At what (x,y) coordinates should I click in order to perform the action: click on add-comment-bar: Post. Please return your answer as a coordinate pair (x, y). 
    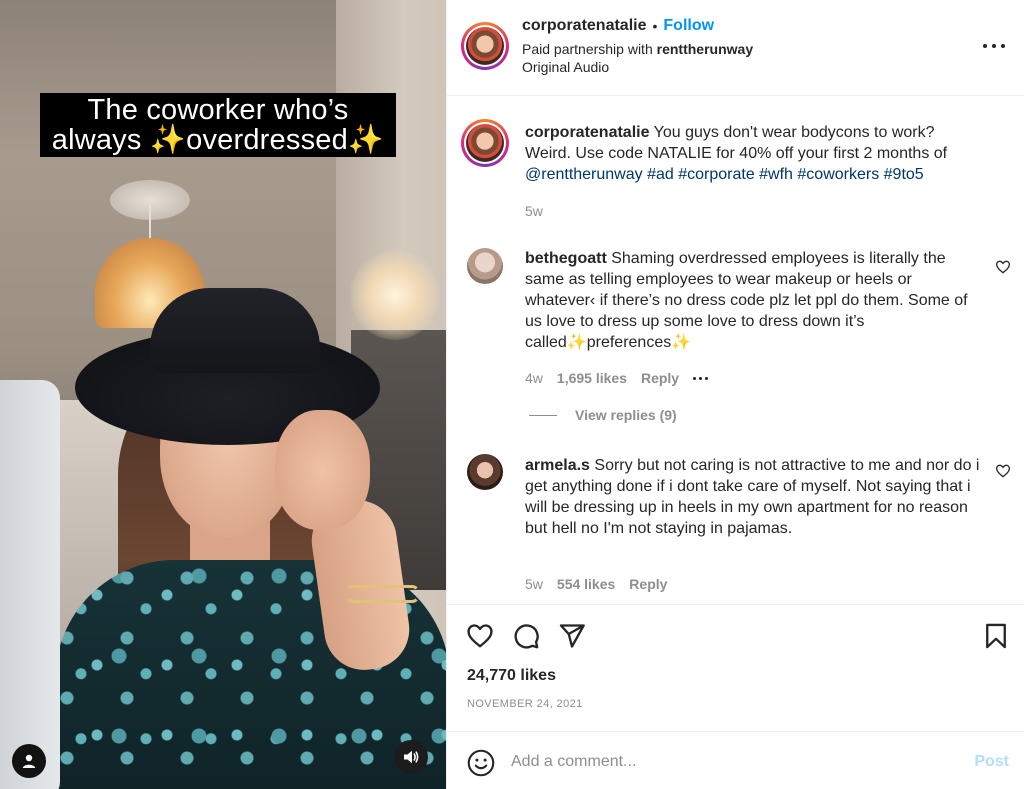
    Looking at the image, I should click on (735, 760).